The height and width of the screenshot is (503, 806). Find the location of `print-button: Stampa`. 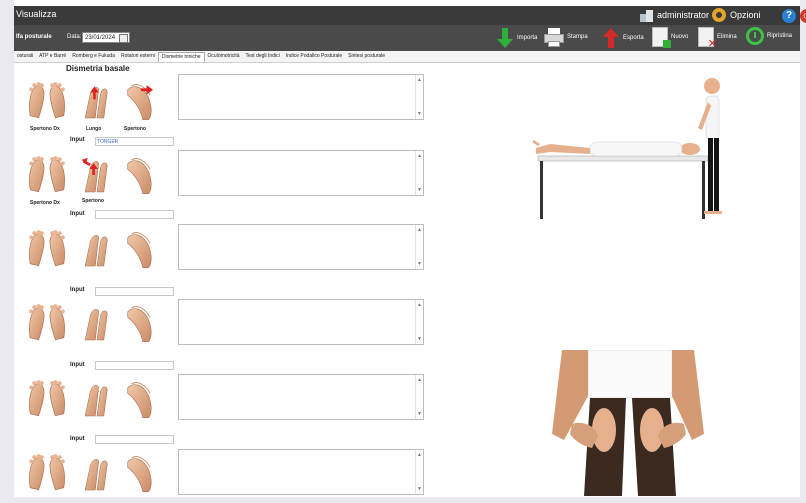

print-button: Stampa is located at coordinates (566, 37).